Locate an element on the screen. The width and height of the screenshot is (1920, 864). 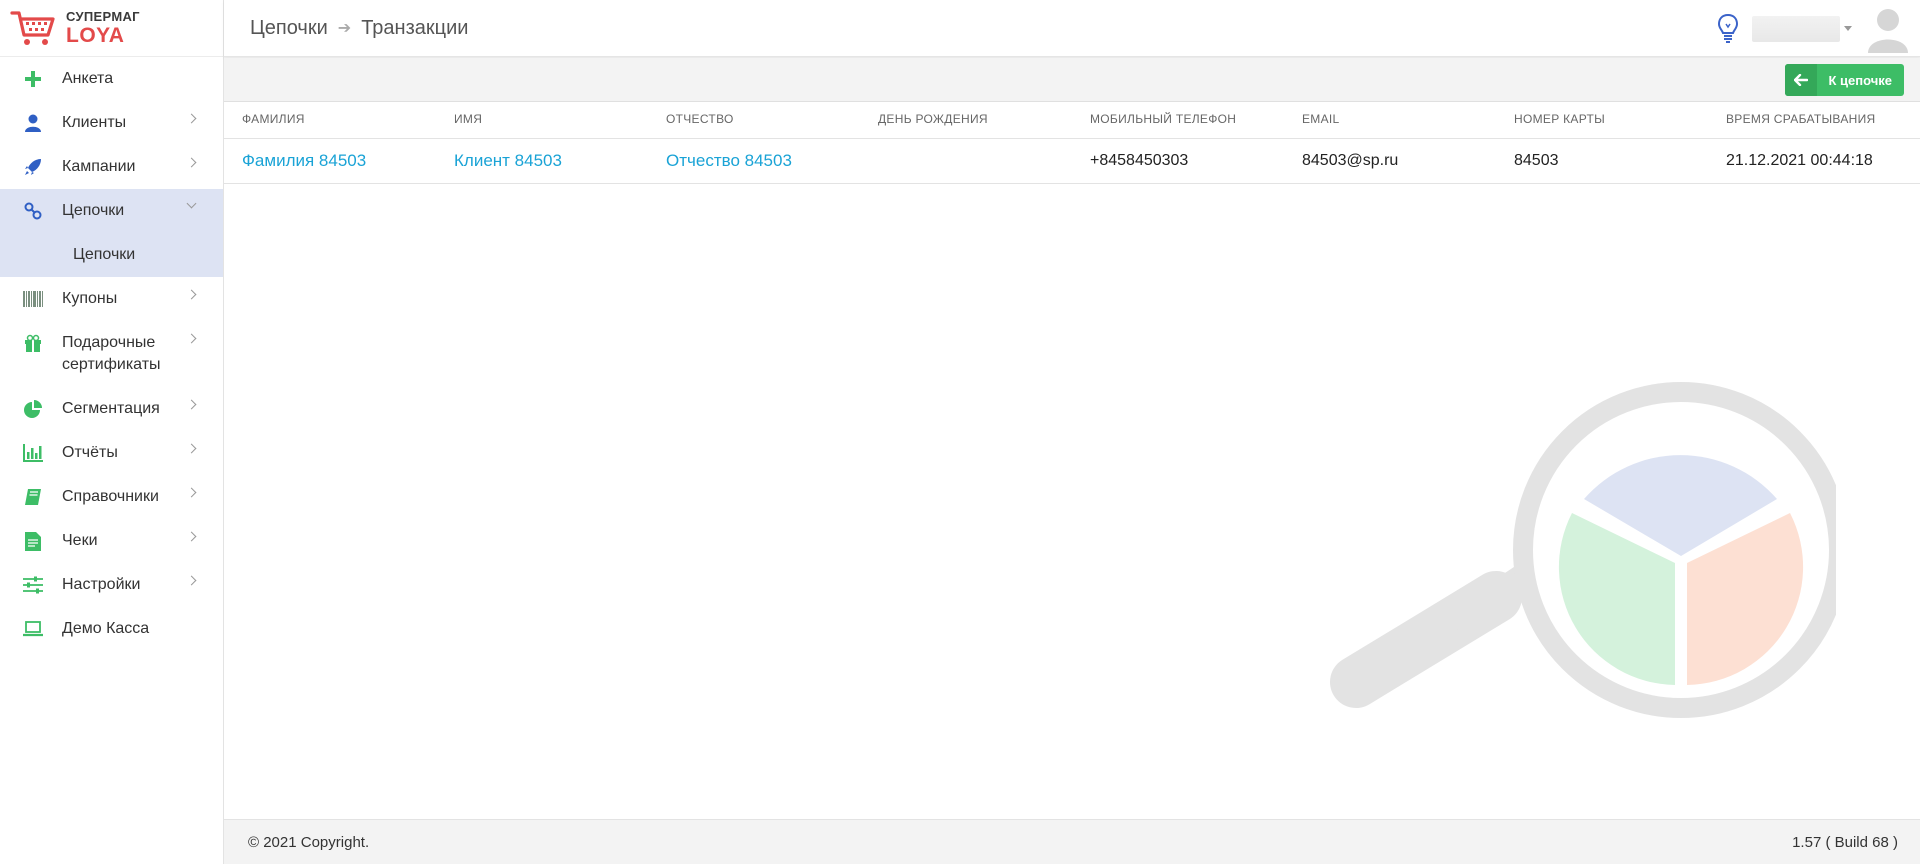
sidebar-item-label: Клиенты is located at coordinates (94, 122).